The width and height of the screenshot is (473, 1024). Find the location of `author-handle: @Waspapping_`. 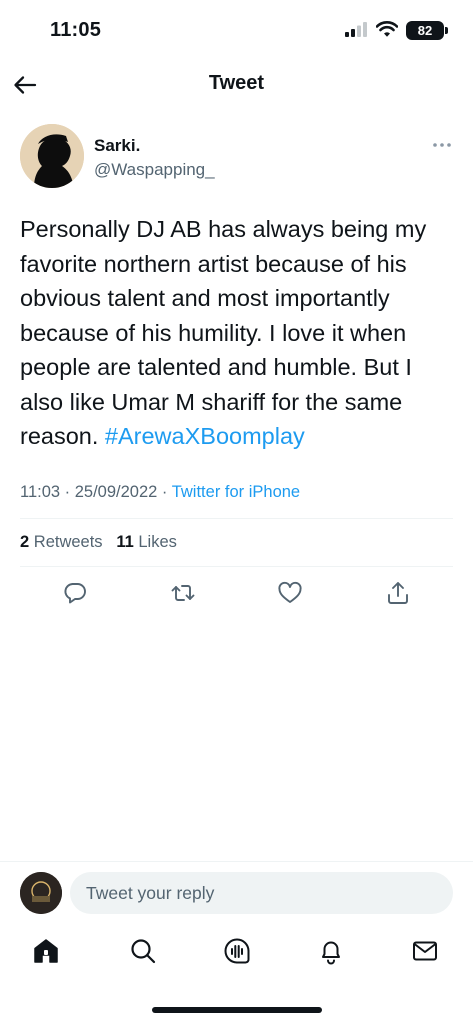

author-handle: @Waspapping_ is located at coordinates (154, 170).